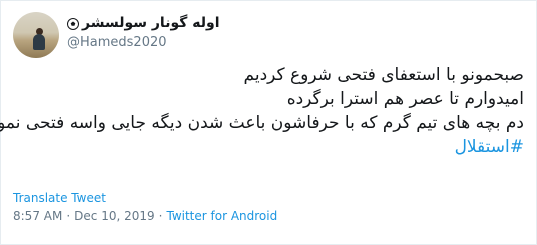 This screenshot has height=245, width=537. I want to click on avatar, so click(36, 35).